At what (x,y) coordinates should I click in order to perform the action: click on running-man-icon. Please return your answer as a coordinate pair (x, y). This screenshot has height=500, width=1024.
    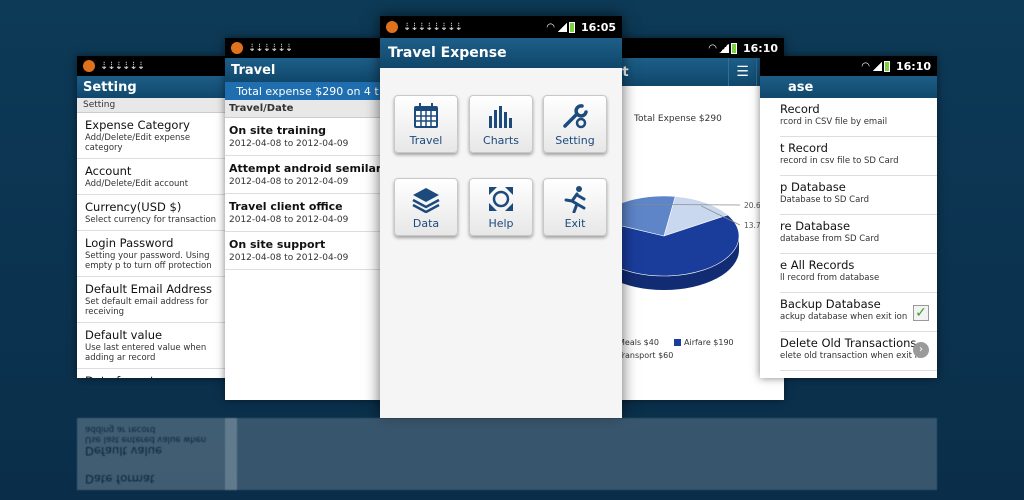
    Looking at the image, I should click on (575, 199).